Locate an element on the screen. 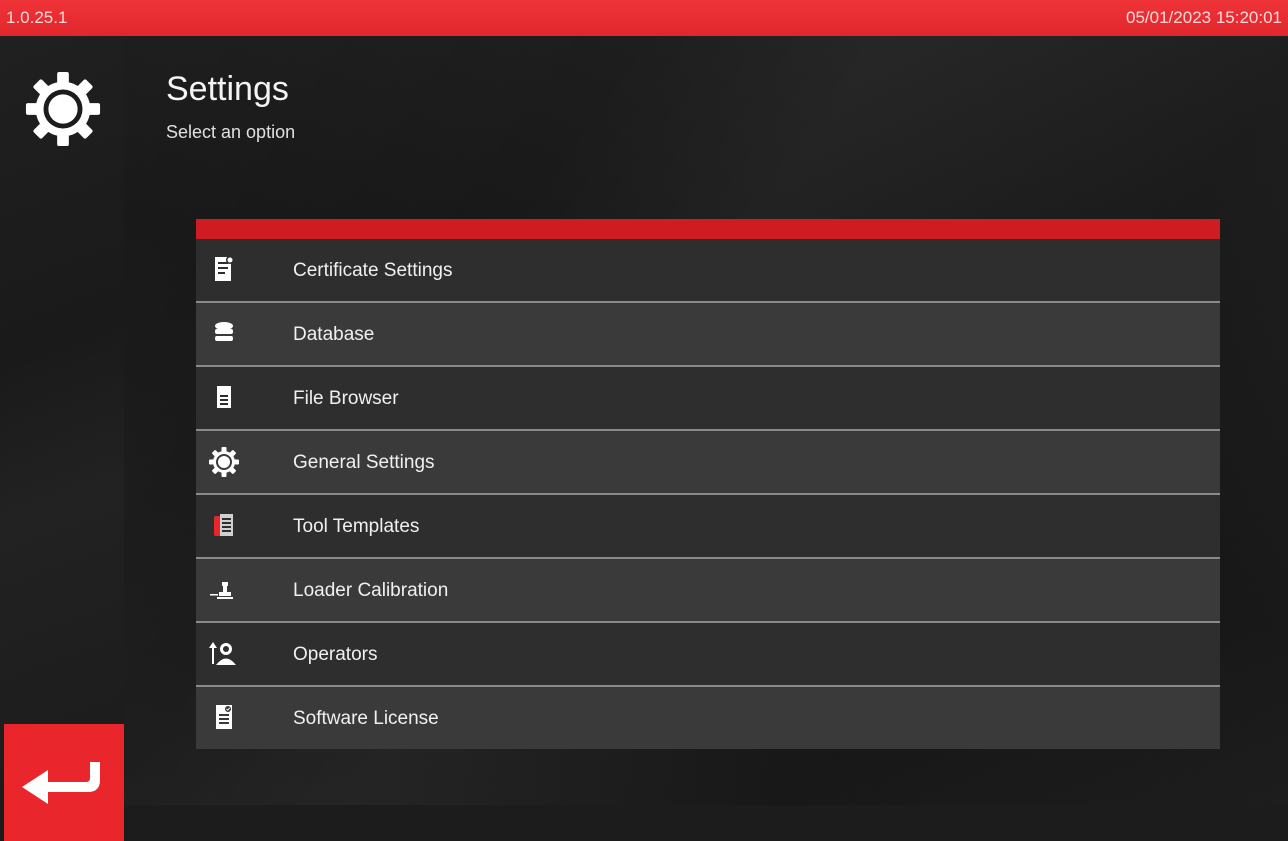 The width and height of the screenshot is (1288, 841). loader-icon is located at coordinates (221, 590).